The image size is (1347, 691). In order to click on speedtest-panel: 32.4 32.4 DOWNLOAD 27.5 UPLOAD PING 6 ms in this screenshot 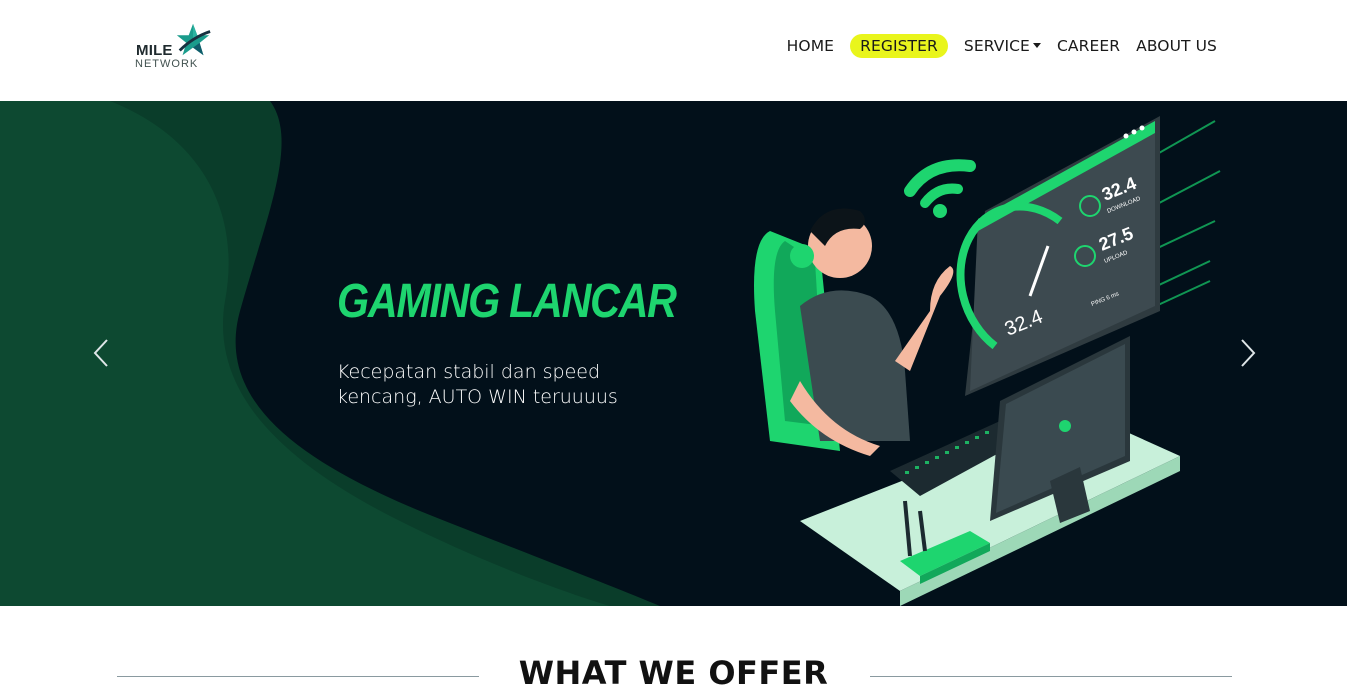, I will do `click(1058, 256)`.